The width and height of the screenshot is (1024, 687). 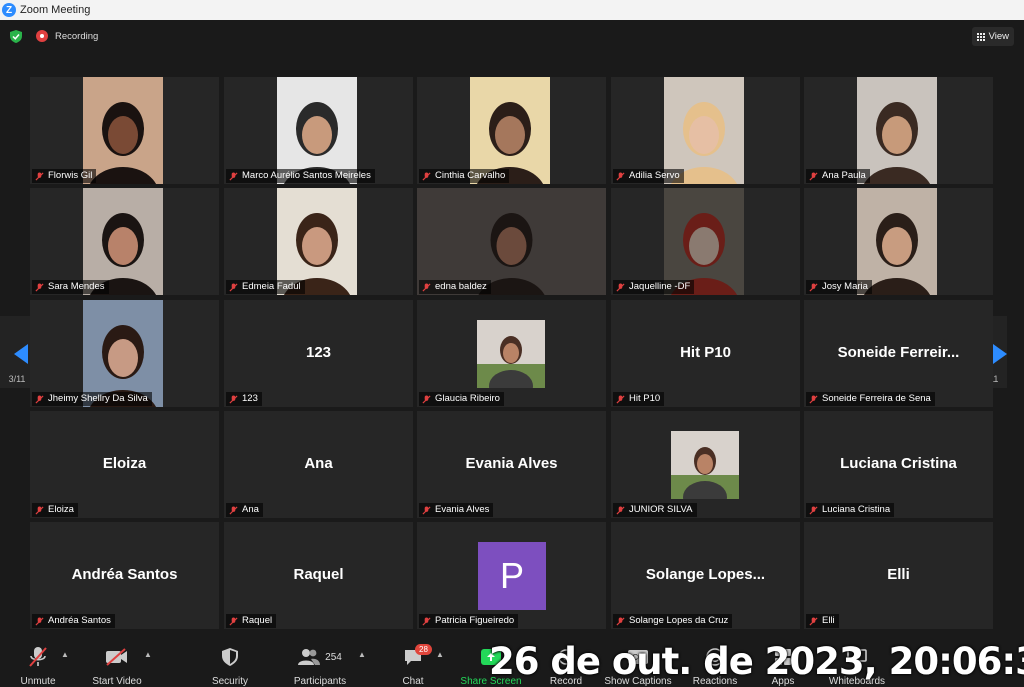 What do you see at coordinates (42, 36) in the screenshot?
I see `record-icon` at bounding box center [42, 36].